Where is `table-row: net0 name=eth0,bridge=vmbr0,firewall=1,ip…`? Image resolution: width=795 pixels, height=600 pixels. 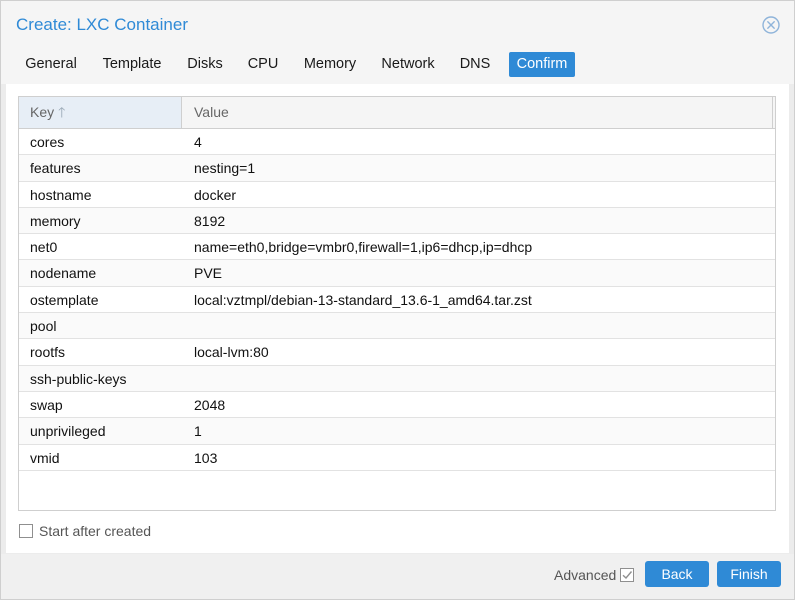 table-row: net0 name=eth0,bridge=vmbr0,firewall=1,ip… is located at coordinates (397, 247).